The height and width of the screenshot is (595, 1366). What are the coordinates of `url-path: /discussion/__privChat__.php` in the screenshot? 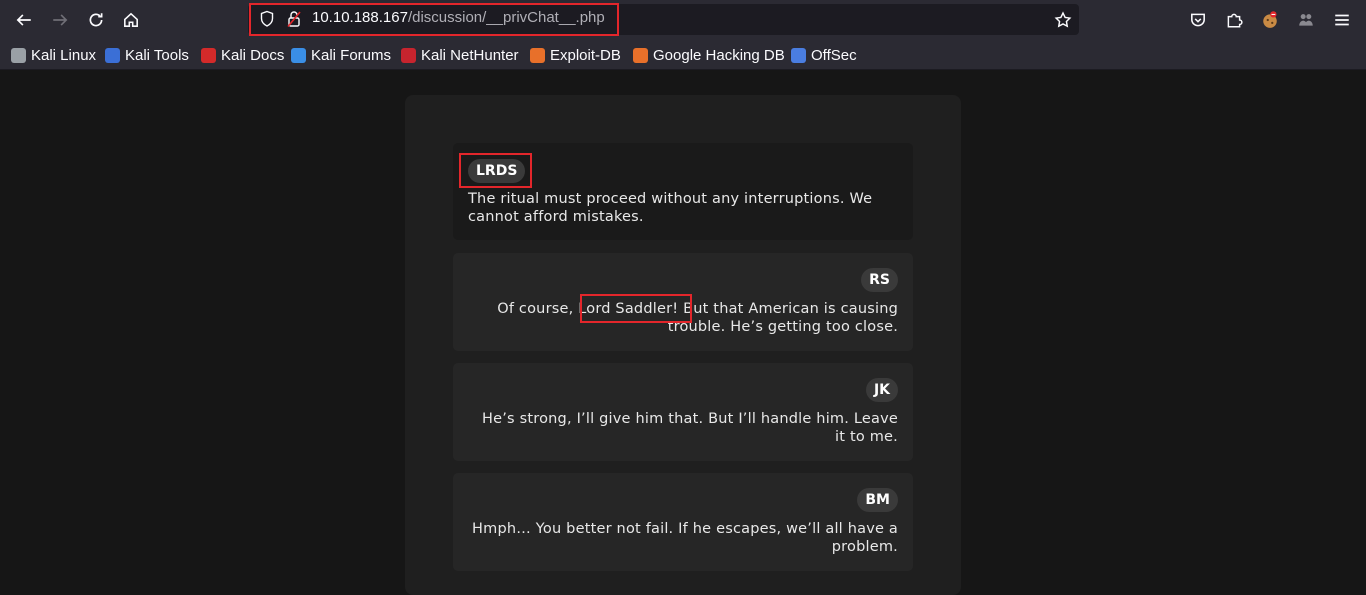 It's located at (506, 17).